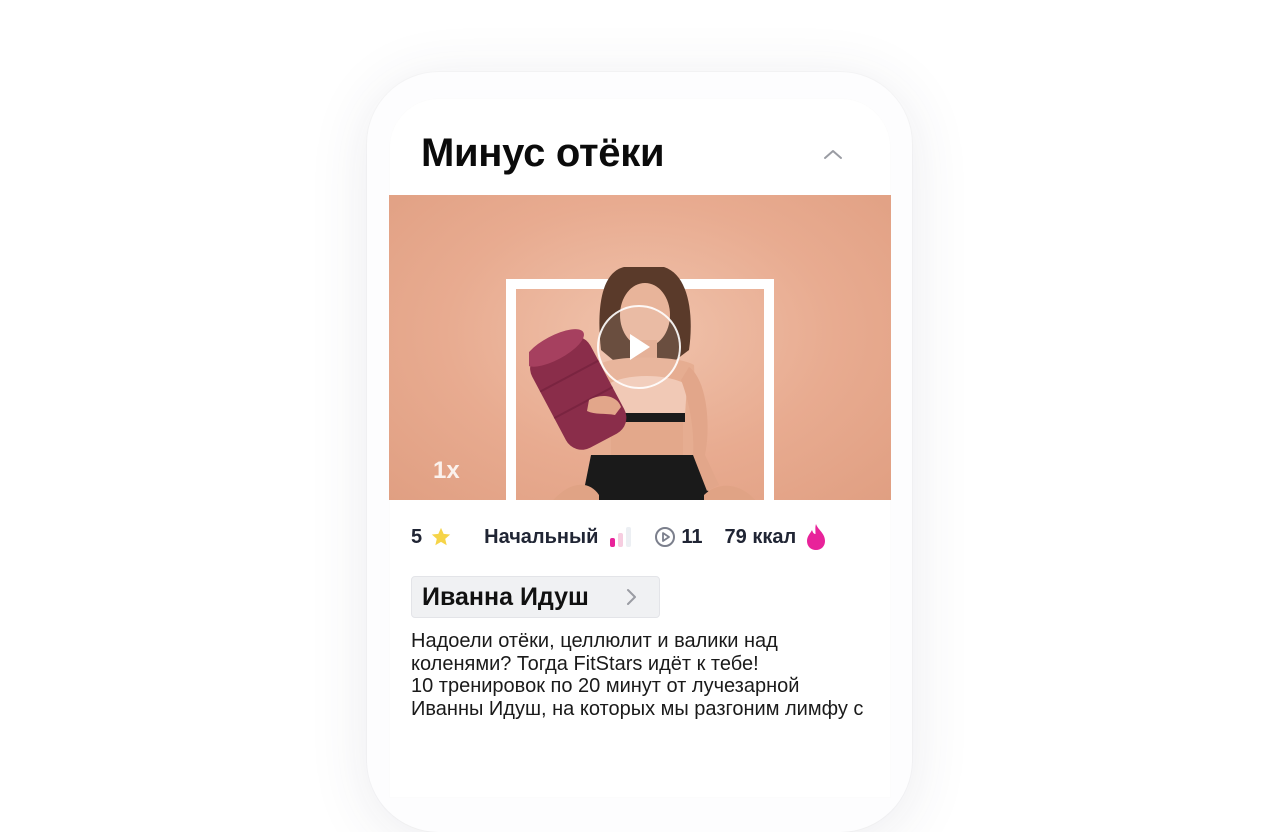  I want to click on sessions-stat: 11, so click(678, 537).